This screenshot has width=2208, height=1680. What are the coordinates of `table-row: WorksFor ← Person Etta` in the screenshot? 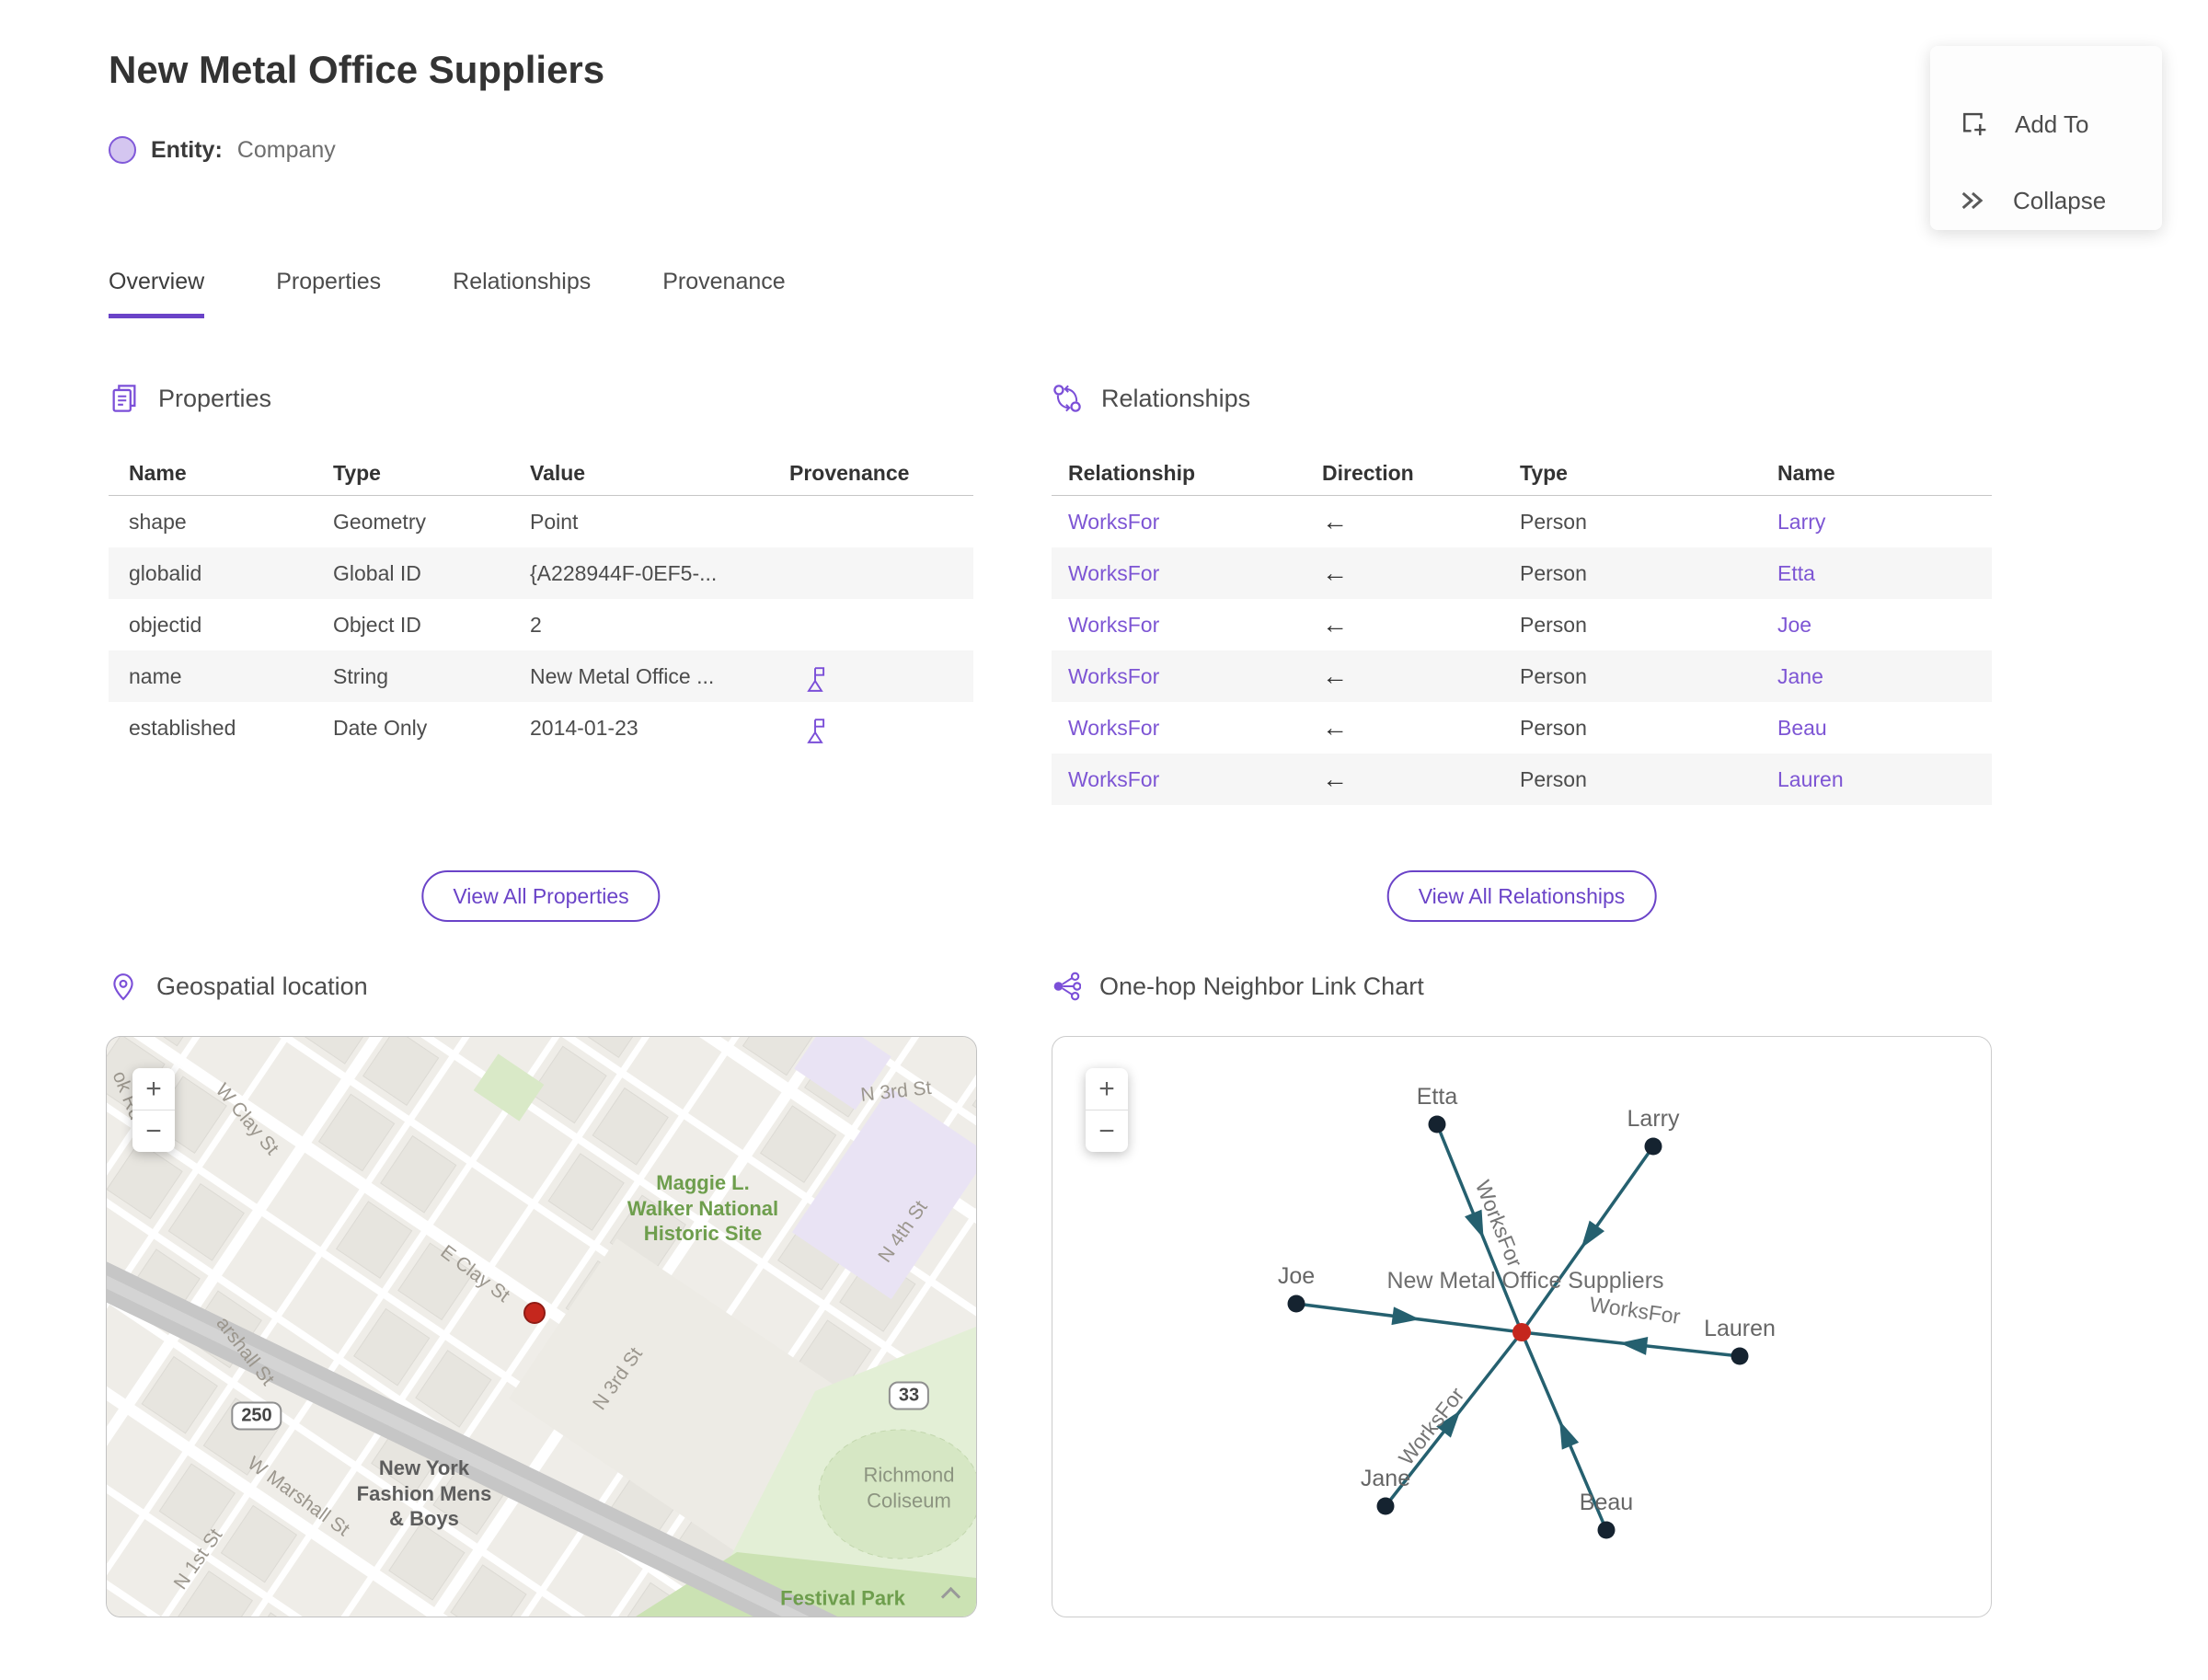 It's located at (1522, 573).